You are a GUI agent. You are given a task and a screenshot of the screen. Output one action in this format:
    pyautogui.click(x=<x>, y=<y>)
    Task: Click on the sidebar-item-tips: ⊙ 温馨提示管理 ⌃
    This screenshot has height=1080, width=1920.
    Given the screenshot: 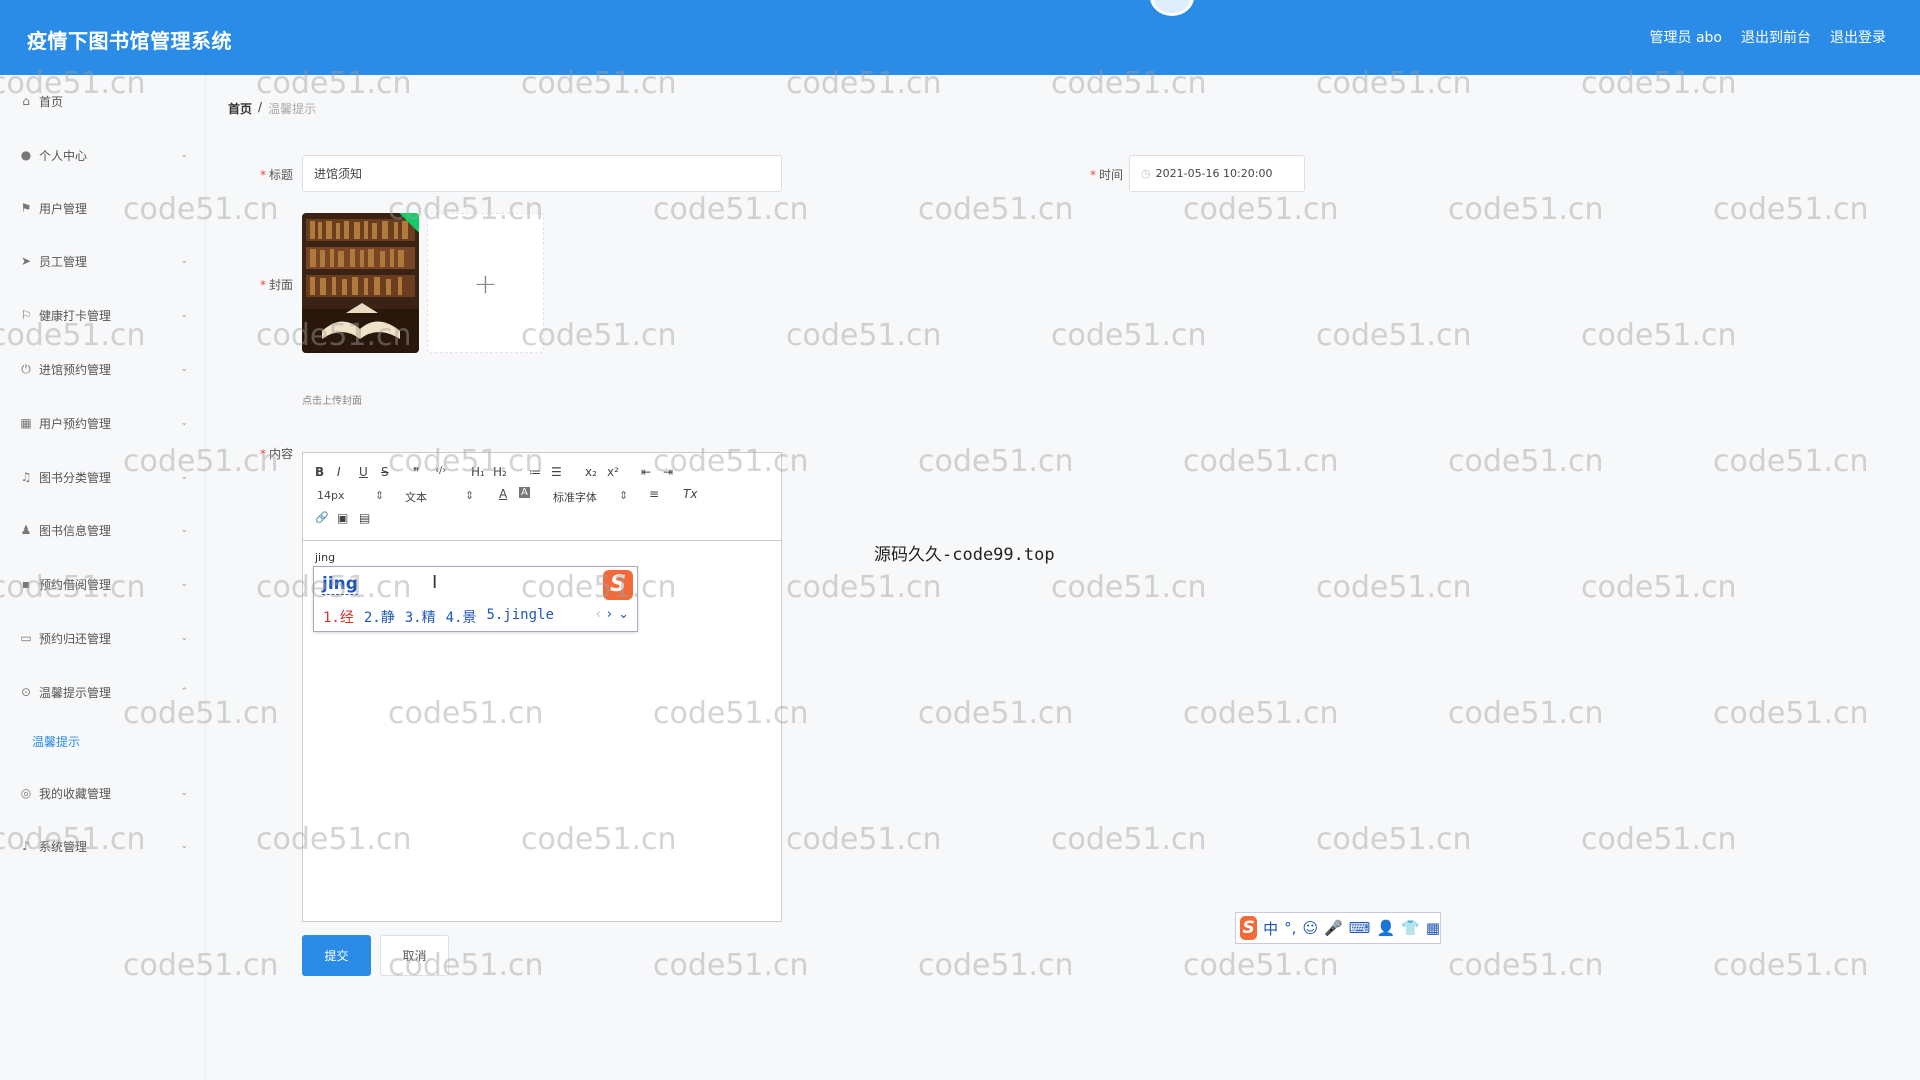 What is the action you would take?
    pyautogui.click(x=103, y=692)
    